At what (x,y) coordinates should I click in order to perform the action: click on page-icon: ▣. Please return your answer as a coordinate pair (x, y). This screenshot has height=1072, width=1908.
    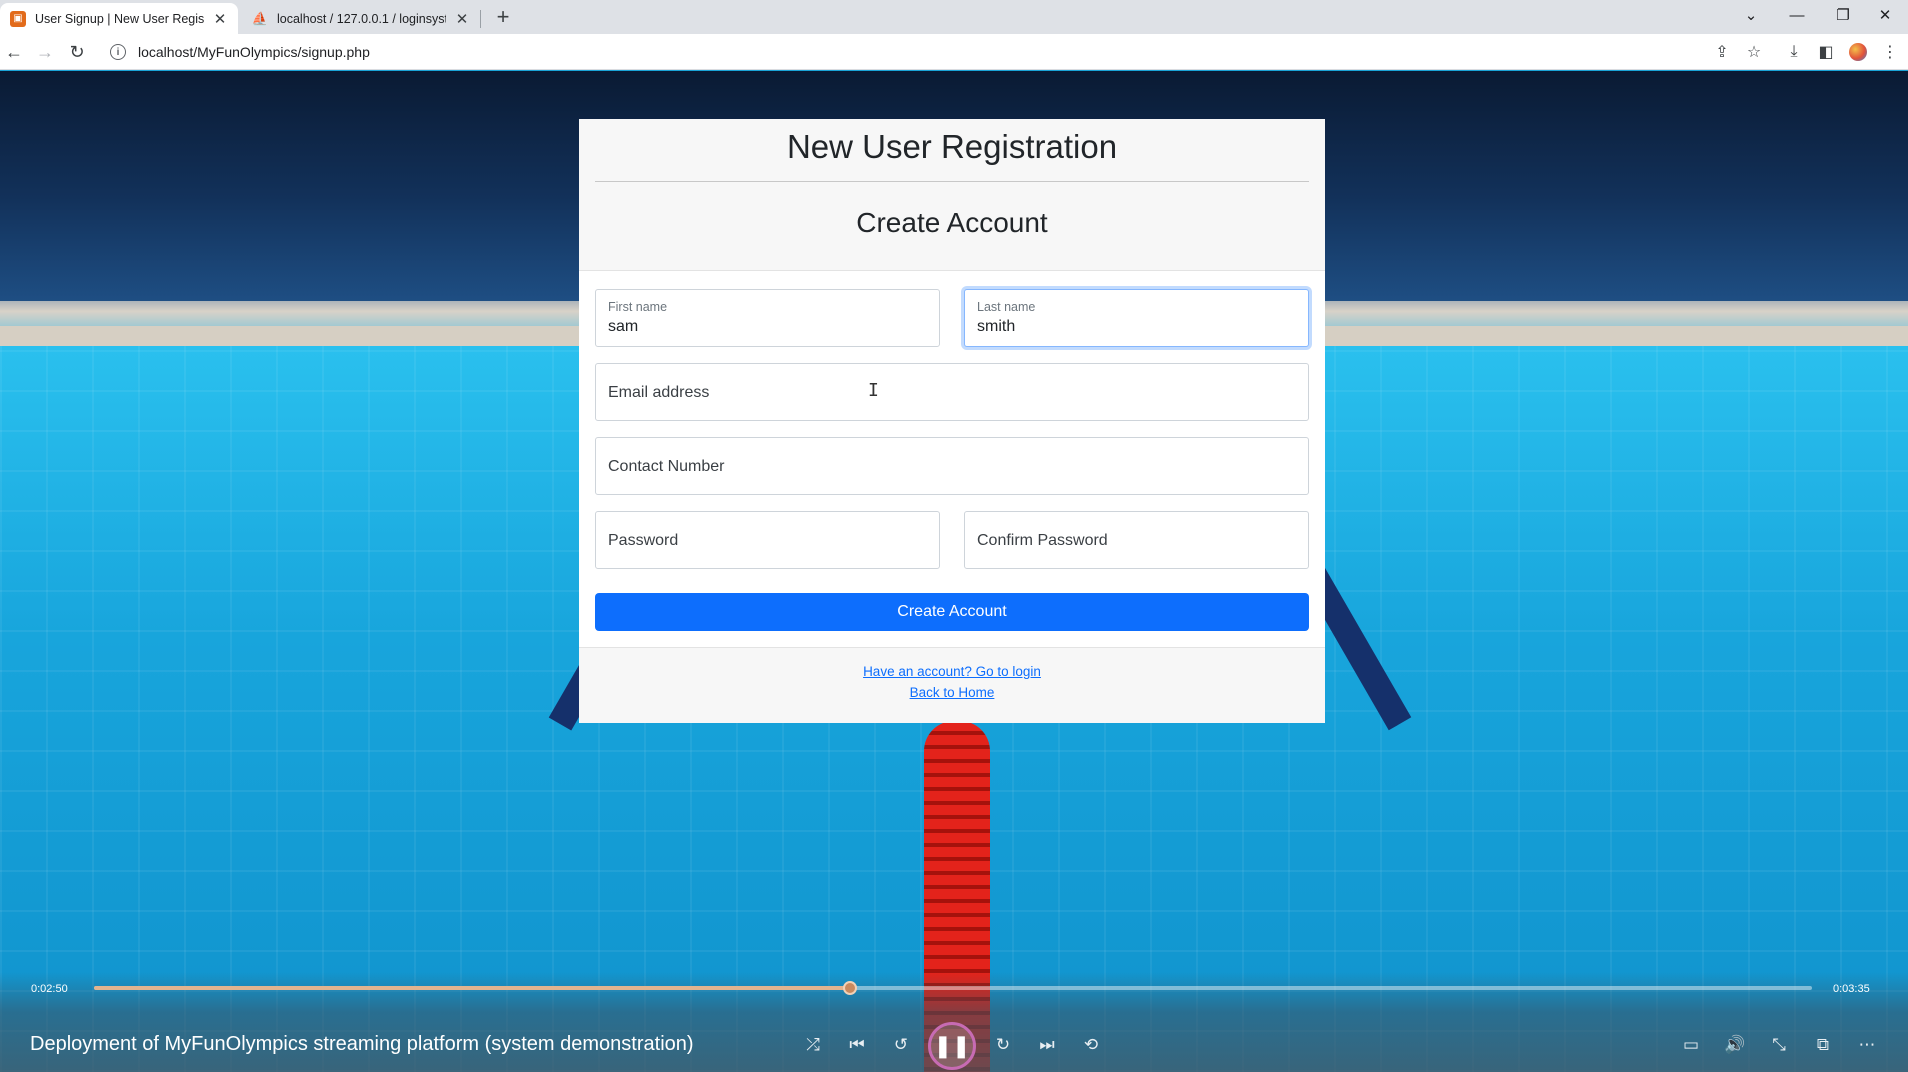
    Looking at the image, I should click on (18, 18).